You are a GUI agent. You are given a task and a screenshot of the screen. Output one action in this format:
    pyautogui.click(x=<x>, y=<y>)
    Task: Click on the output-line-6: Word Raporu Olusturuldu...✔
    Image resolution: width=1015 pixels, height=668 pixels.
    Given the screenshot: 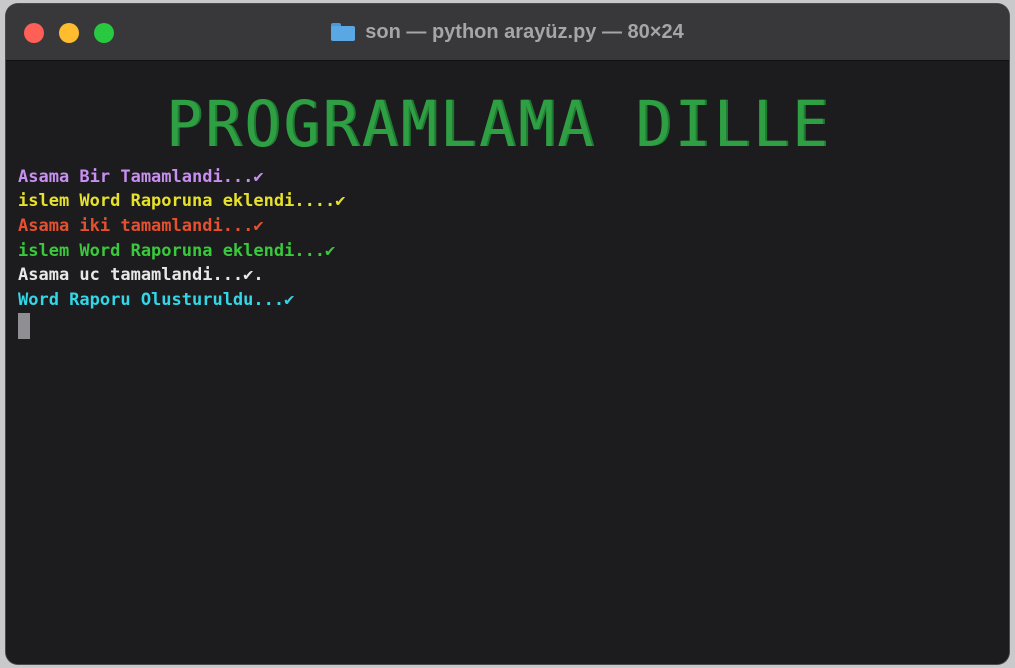 What is the action you would take?
    pyautogui.click(x=156, y=300)
    